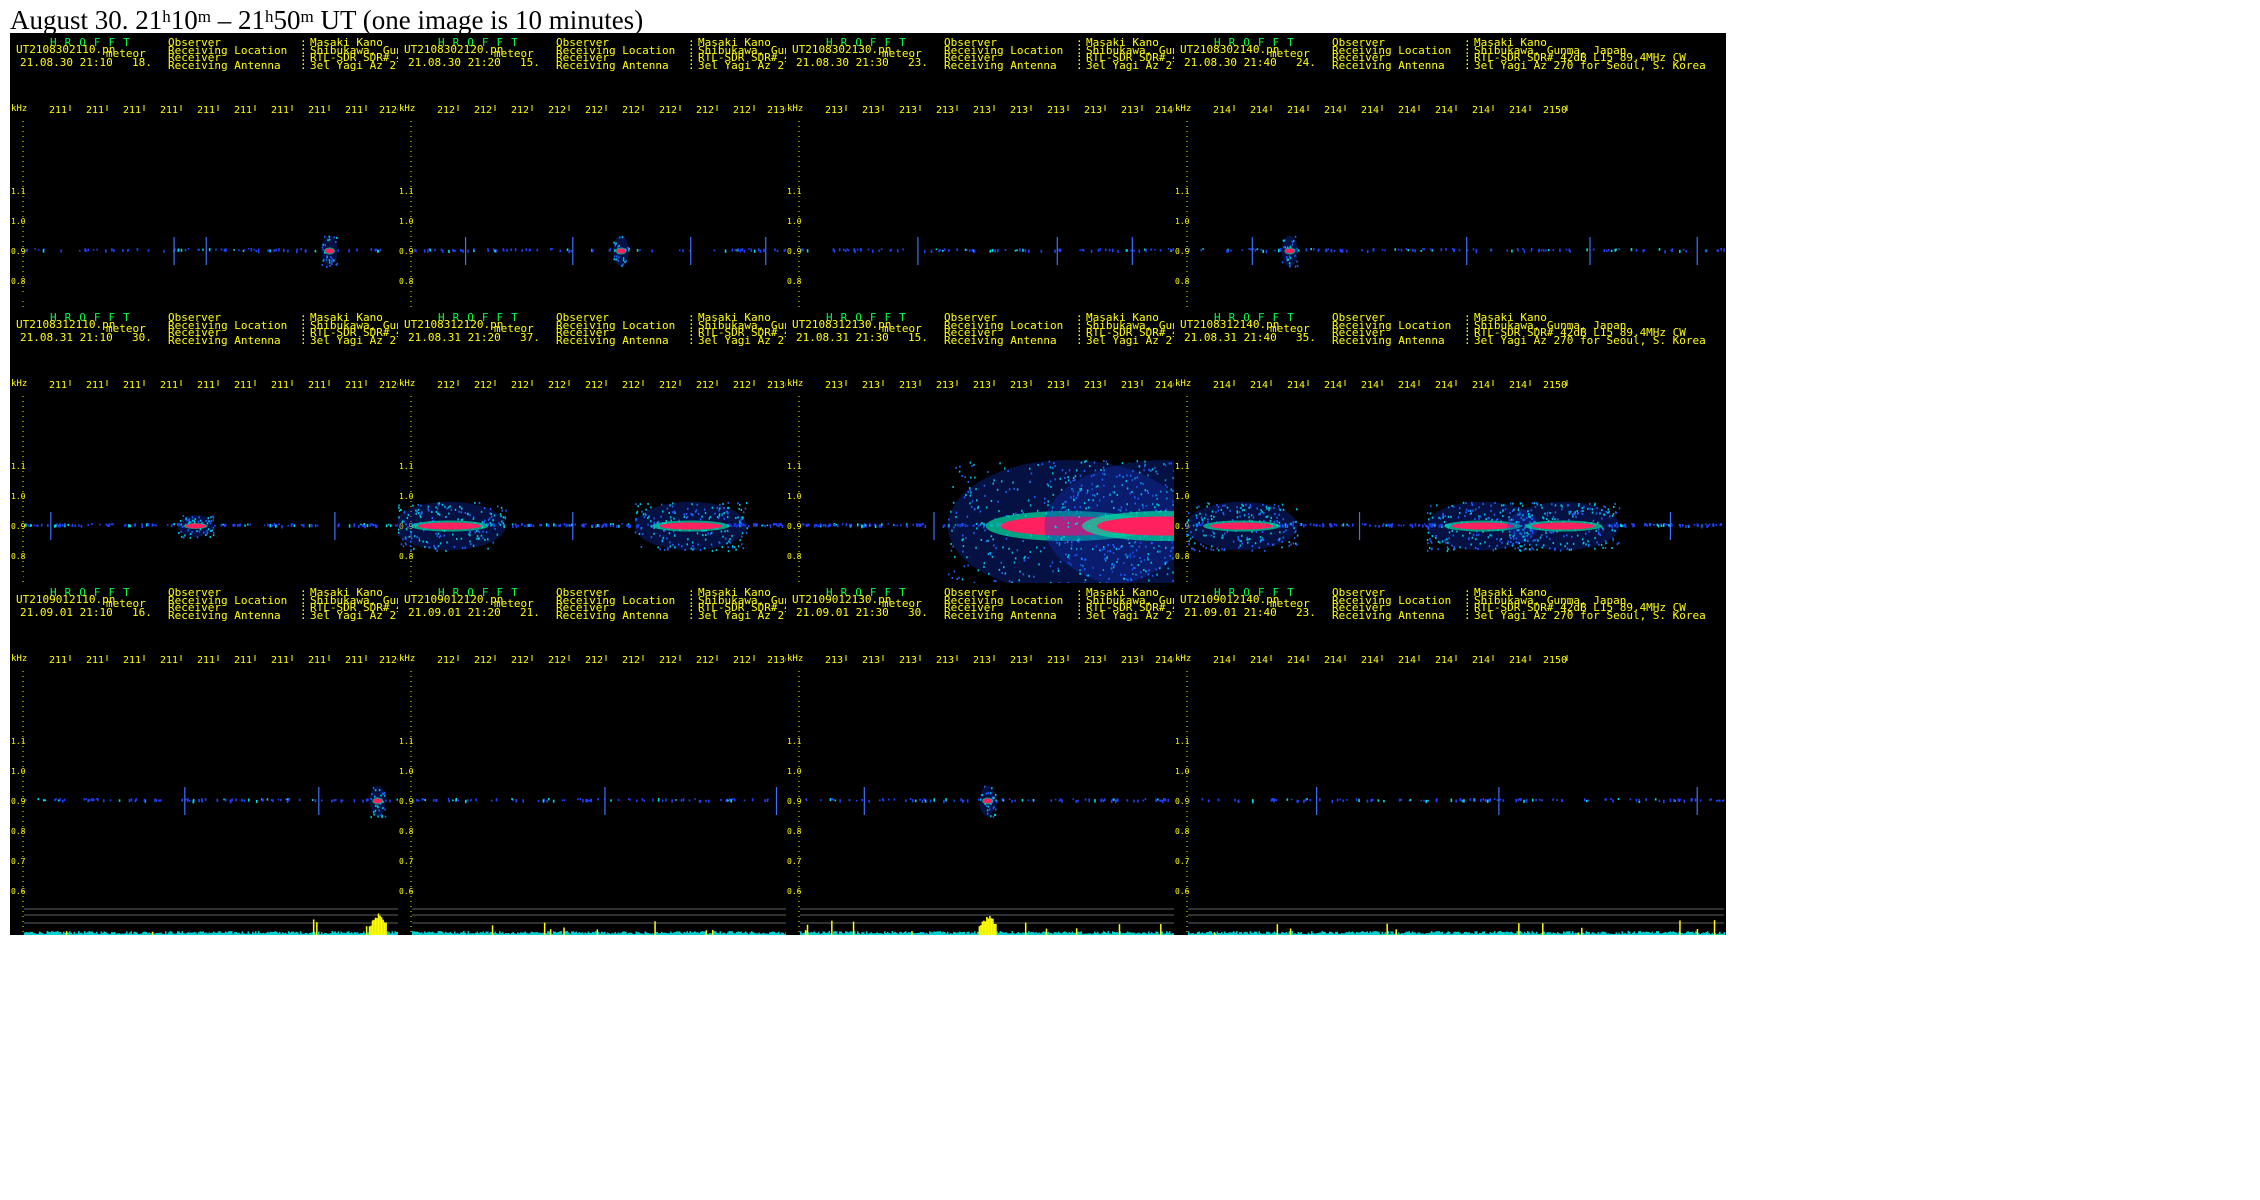  Describe the element at coordinates (691, 526) in the screenshot. I see `echo-core` at that location.